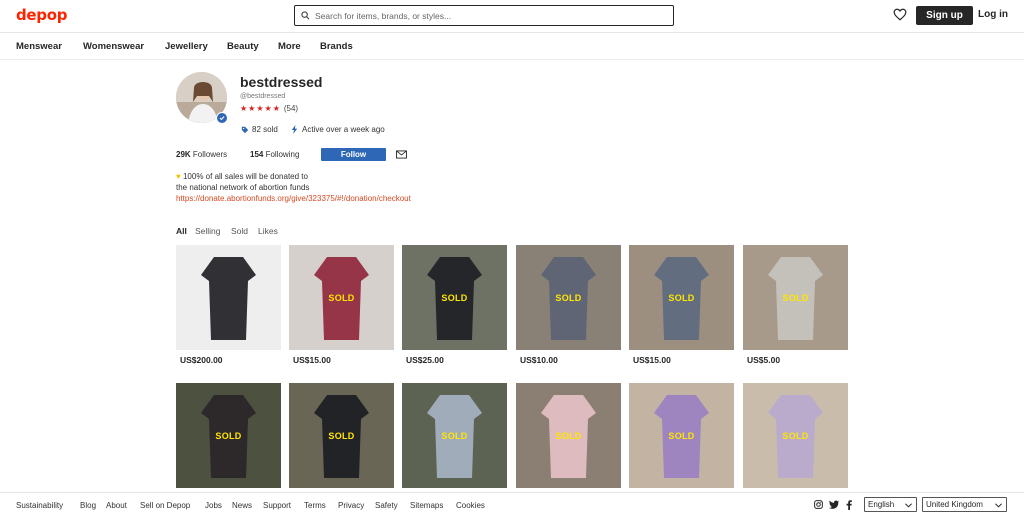 This screenshot has height=515, width=1024. I want to click on tag-icon, so click(245, 129).